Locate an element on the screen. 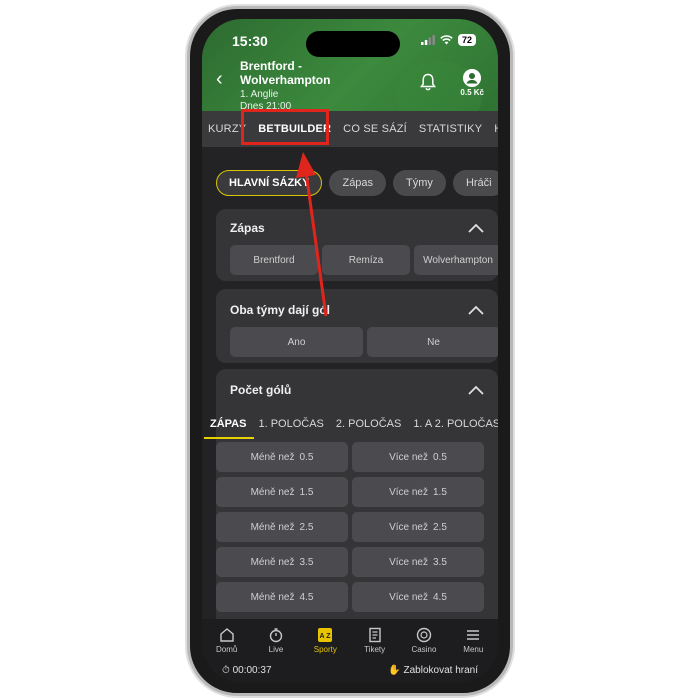 The width and height of the screenshot is (700, 700). active-subtab-underline is located at coordinates (229, 438).